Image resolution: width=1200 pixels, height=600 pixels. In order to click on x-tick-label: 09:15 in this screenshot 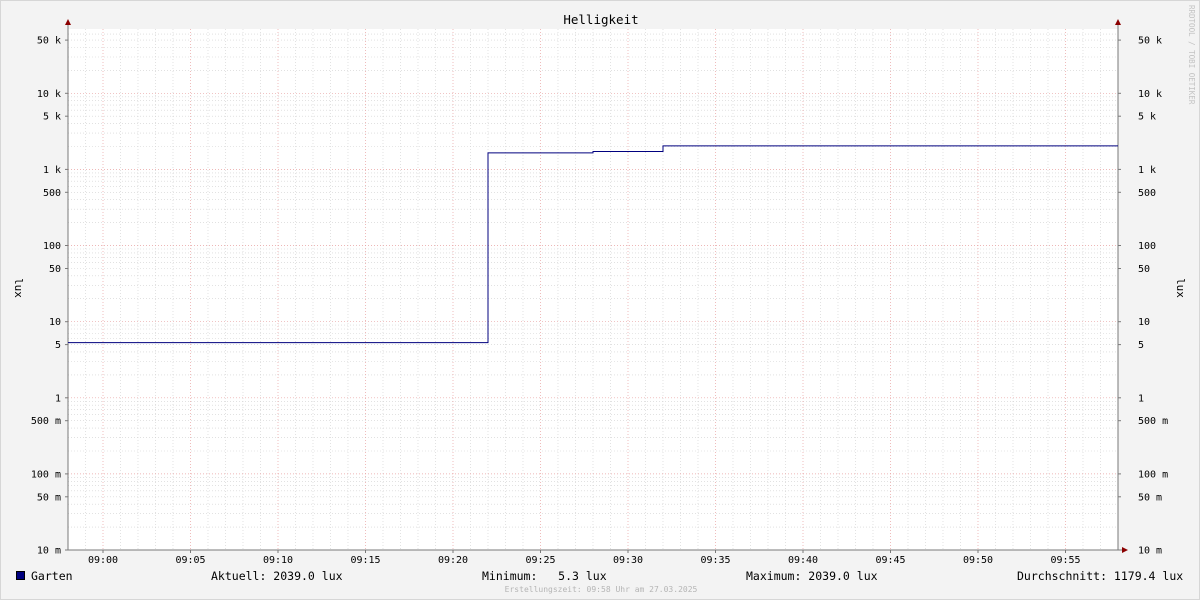, I will do `click(365, 560)`.